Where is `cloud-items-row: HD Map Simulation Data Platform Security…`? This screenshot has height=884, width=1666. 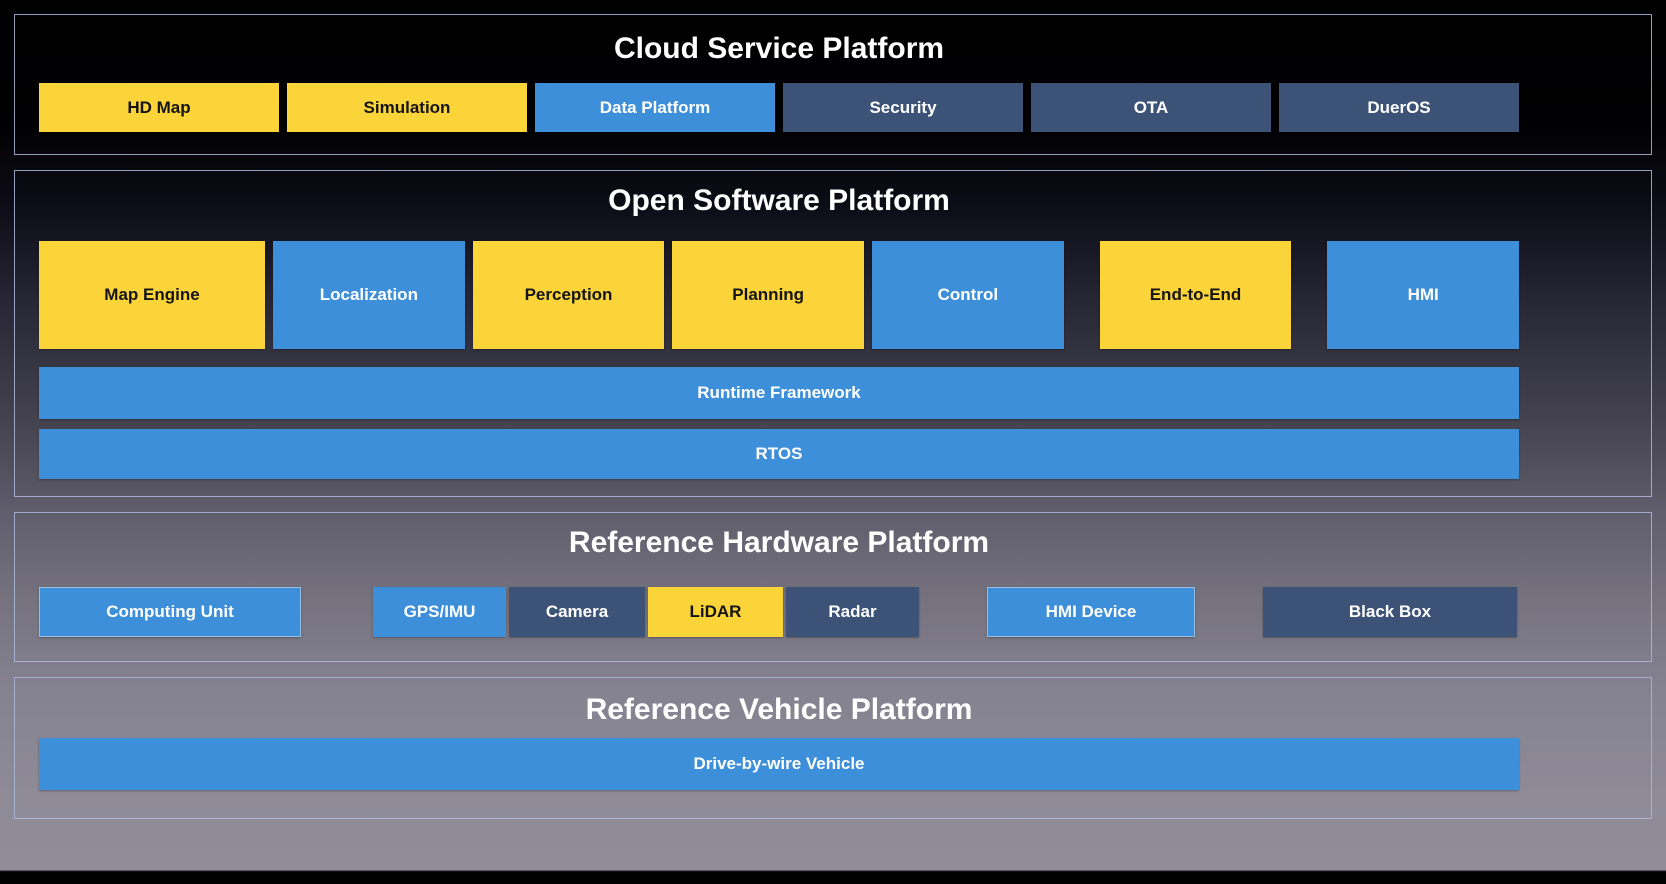 cloud-items-row: HD Map Simulation Data Platform Security… is located at coordinates (779, 107).